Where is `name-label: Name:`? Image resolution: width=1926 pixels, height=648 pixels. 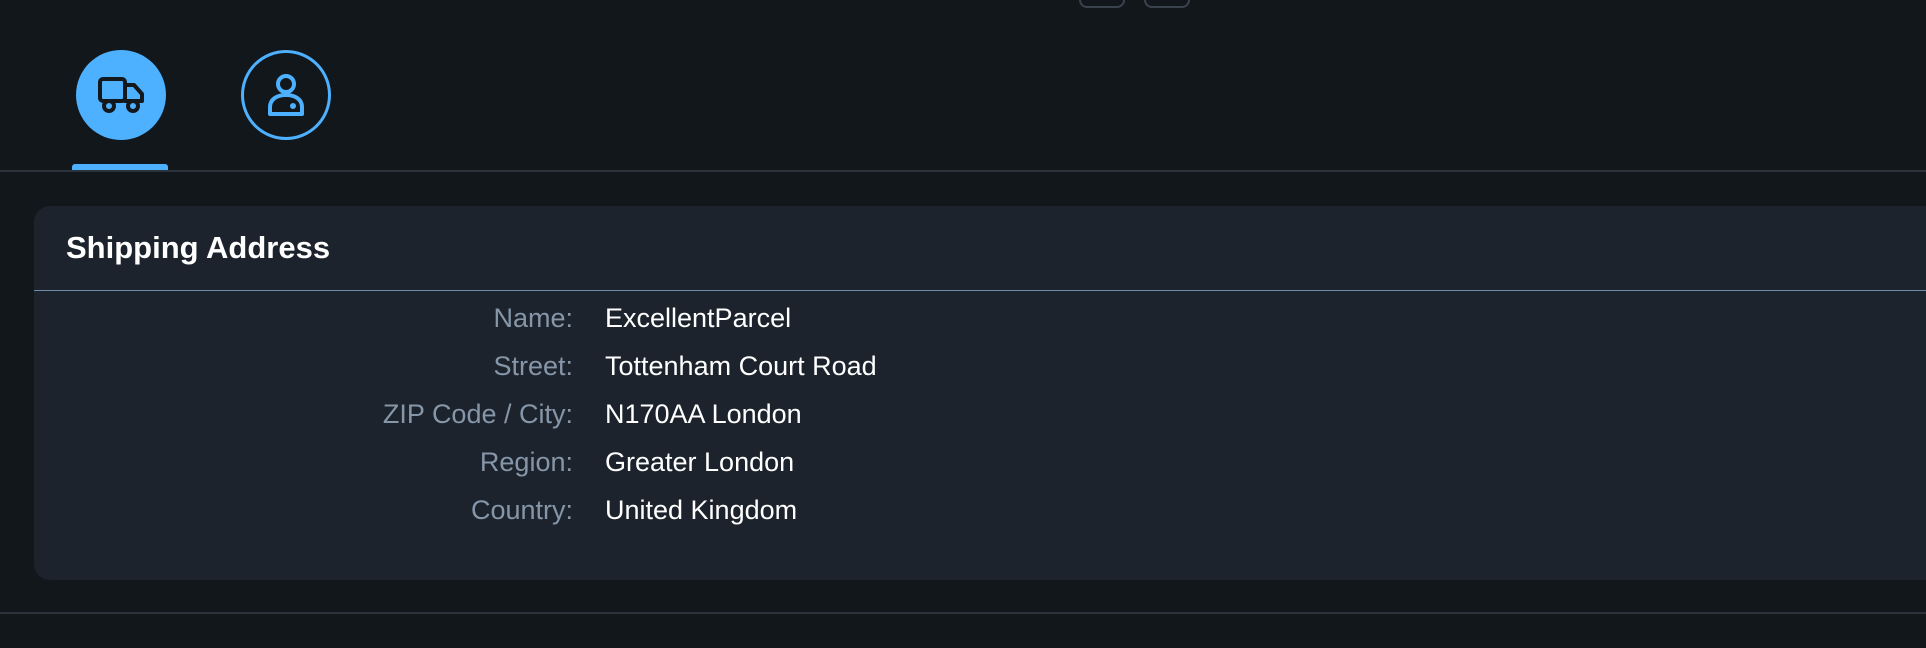 name-label: Name: is located at coordinates (533, 318).